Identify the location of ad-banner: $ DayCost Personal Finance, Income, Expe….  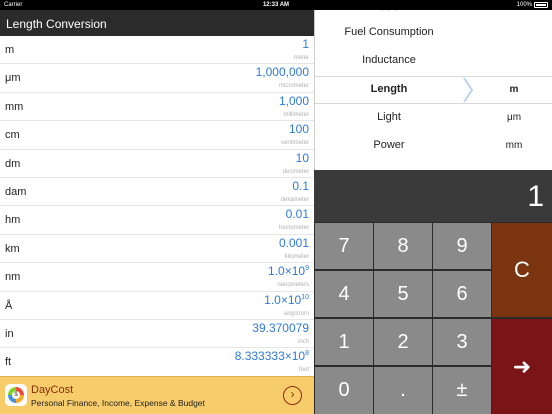
(157, 395).